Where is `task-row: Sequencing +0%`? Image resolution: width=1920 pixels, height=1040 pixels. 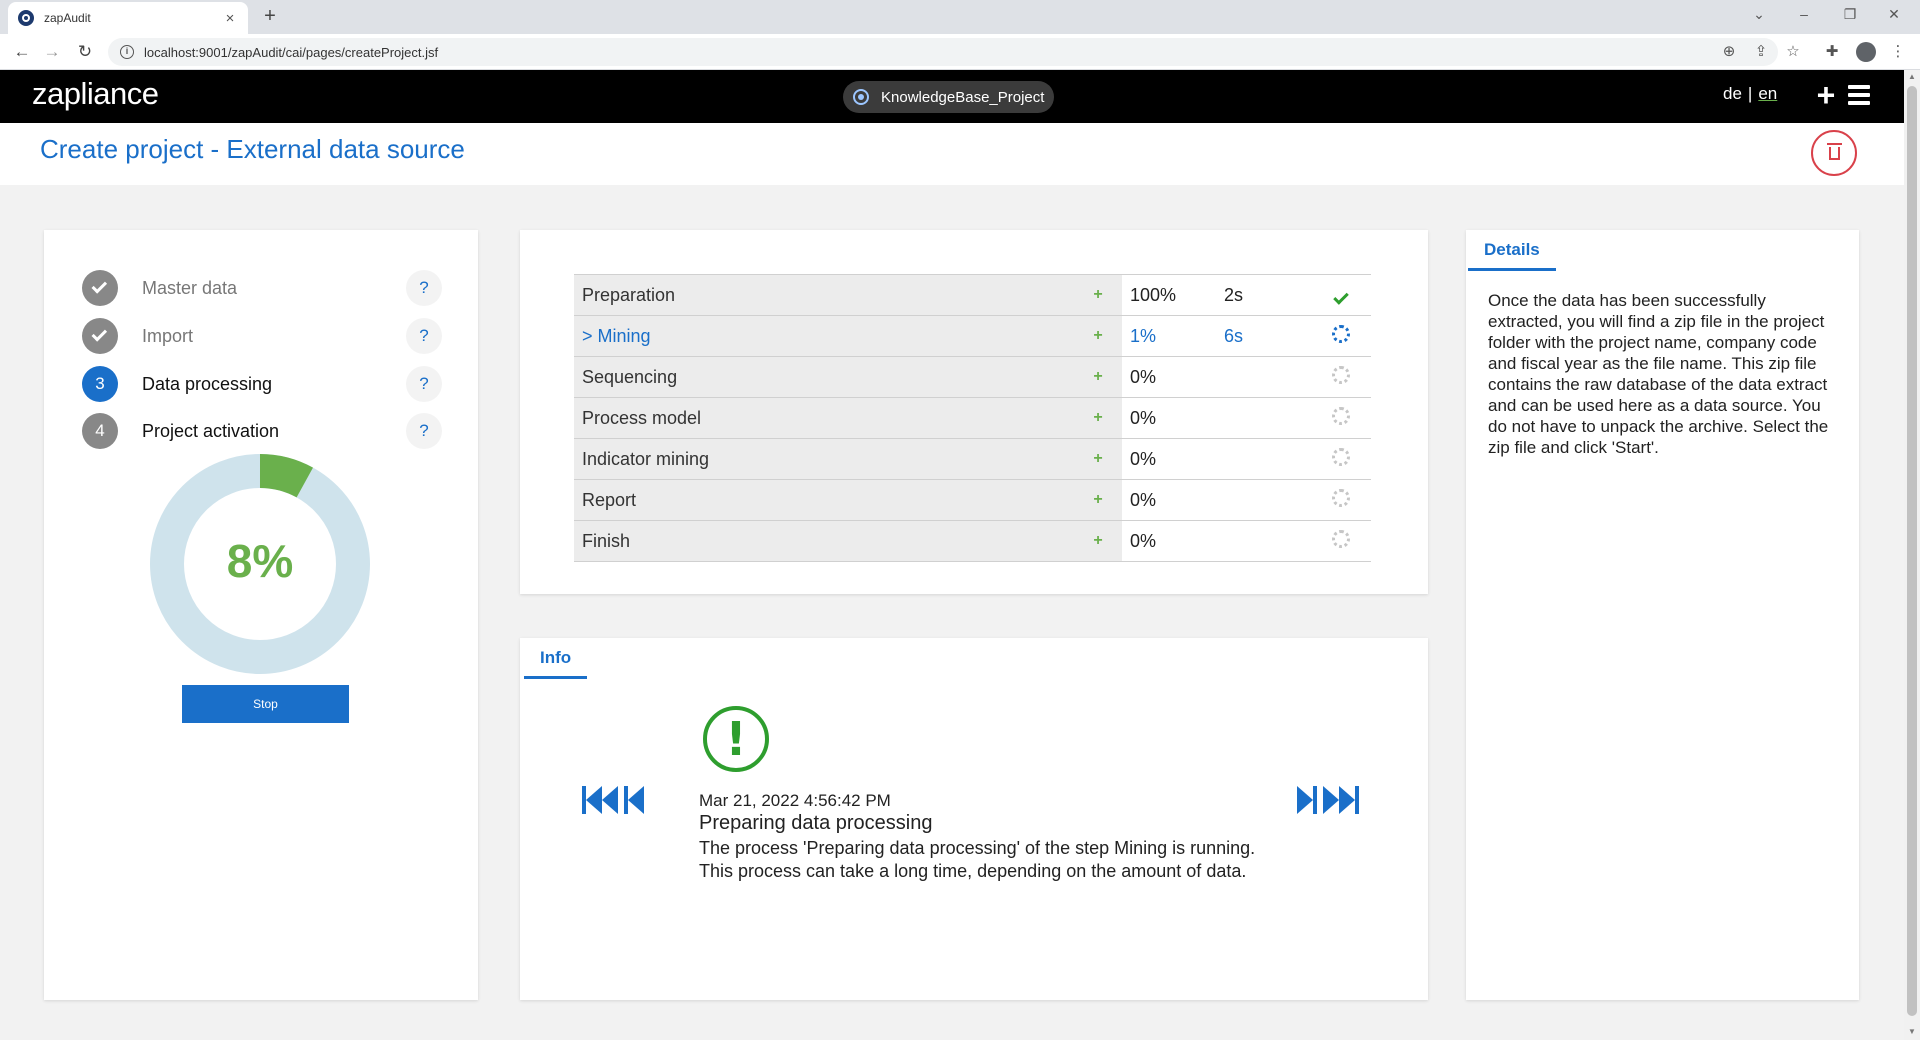 task-row: Sequencing +0% is located at coordinates (972, 377).